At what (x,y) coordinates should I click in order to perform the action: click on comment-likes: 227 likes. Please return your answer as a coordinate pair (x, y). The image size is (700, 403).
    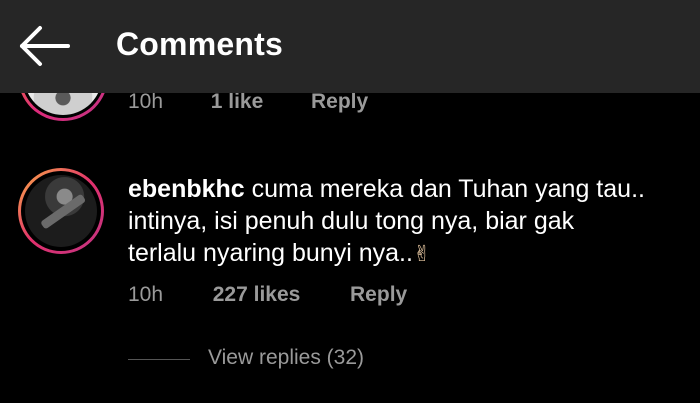
    Looking at the image, I should click on (257, 294).